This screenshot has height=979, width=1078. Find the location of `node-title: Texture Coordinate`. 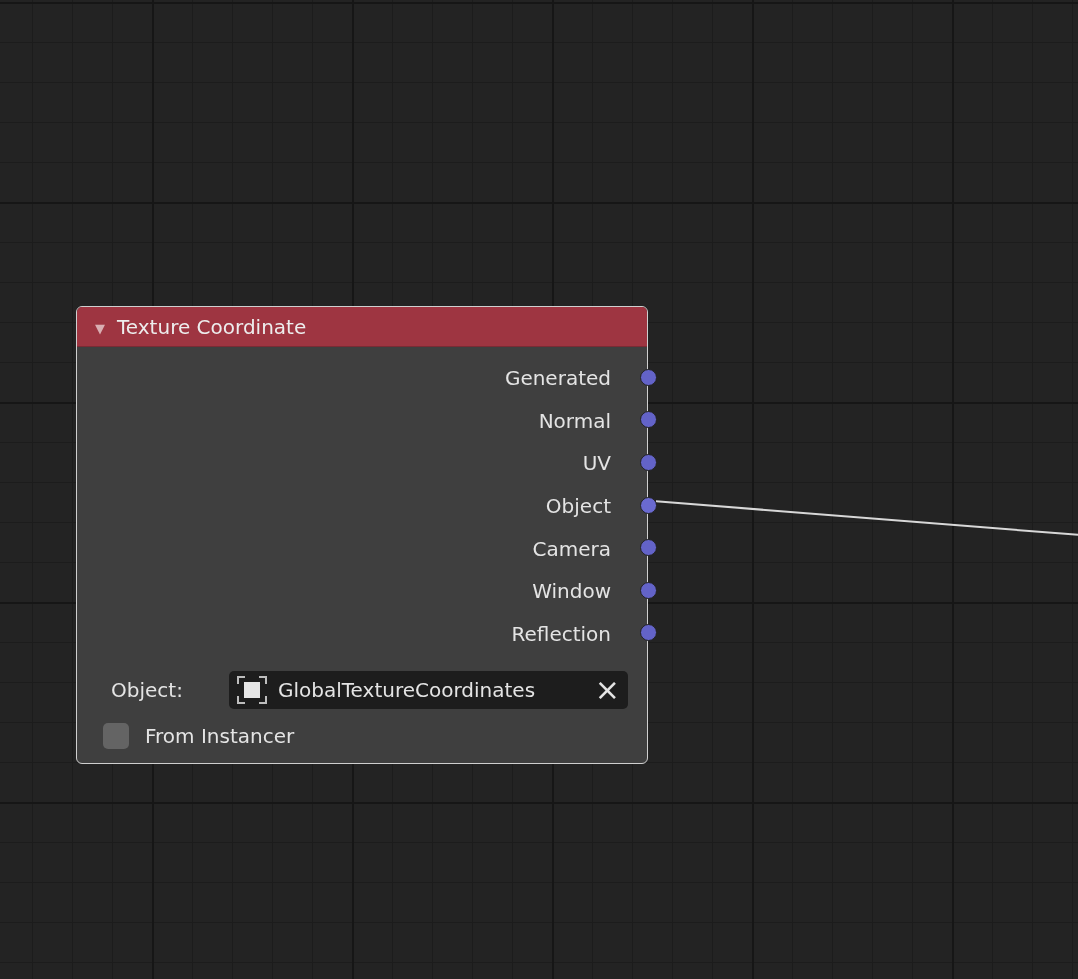

node-title: Texture Coordinate is located at coordinates (212, 326).